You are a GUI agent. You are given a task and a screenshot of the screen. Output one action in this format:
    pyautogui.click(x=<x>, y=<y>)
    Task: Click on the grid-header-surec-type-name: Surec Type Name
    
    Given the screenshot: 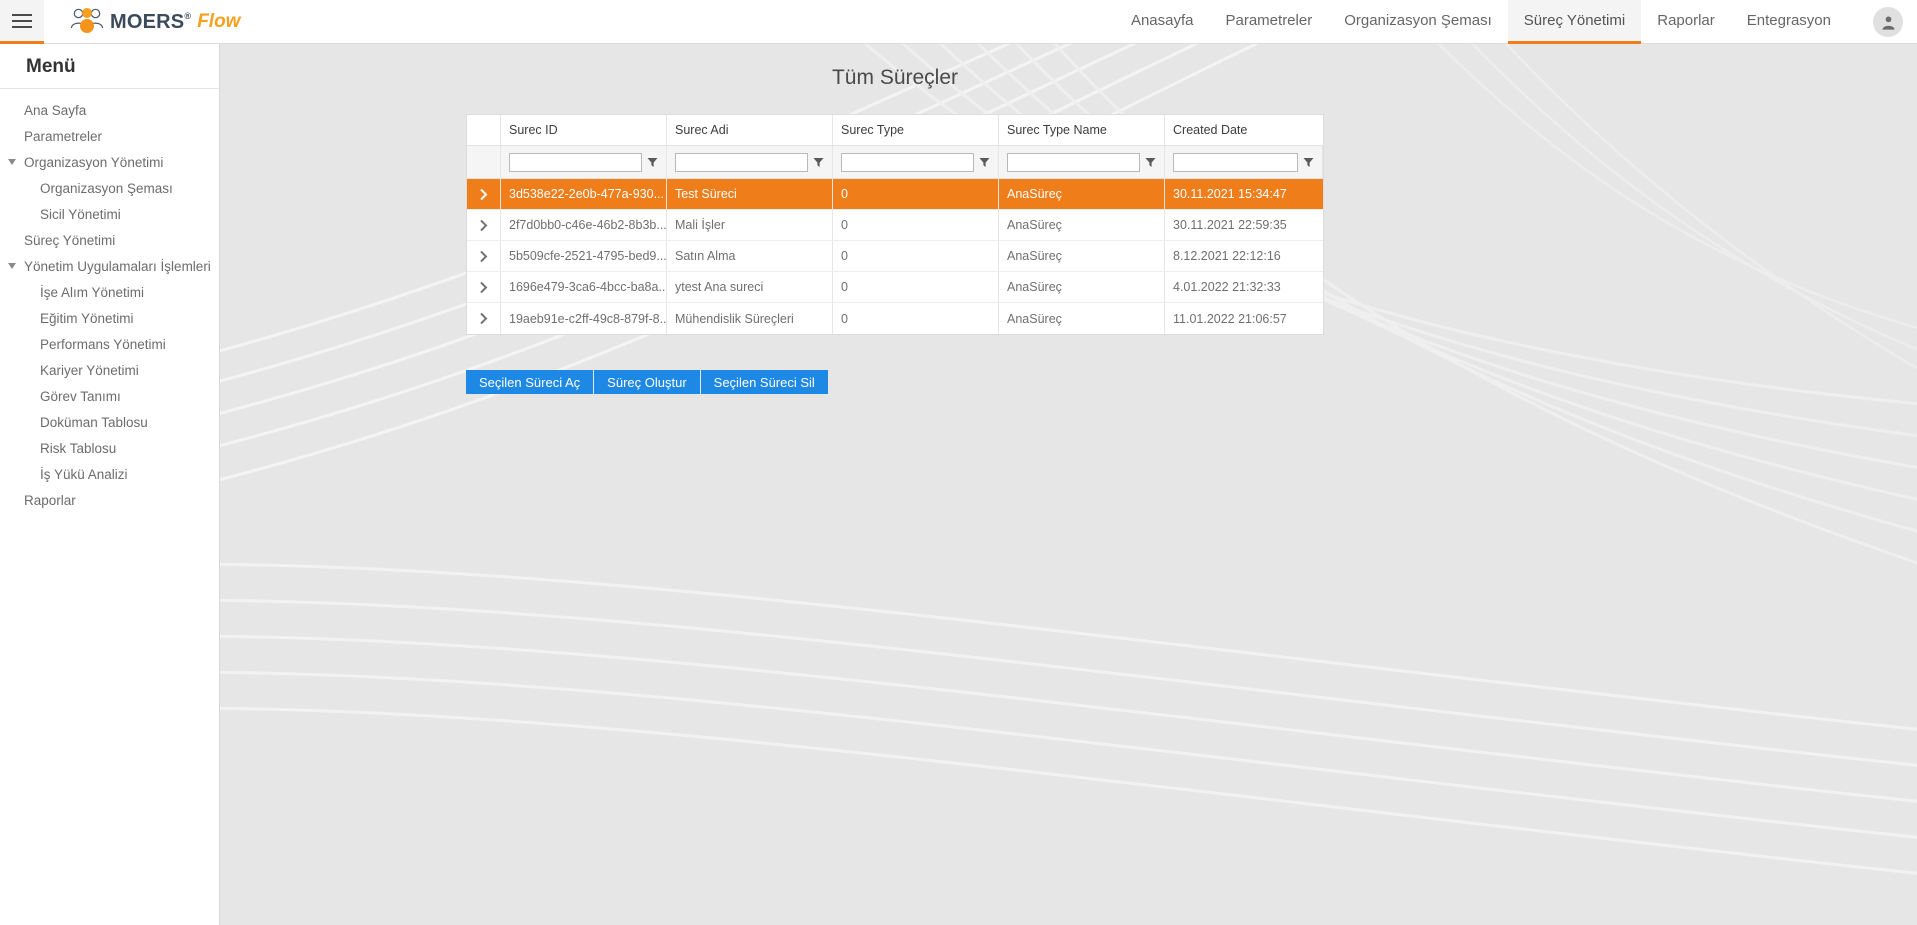 What is the action you would take?
    pyautogui.click(x=1082, y=130)
    